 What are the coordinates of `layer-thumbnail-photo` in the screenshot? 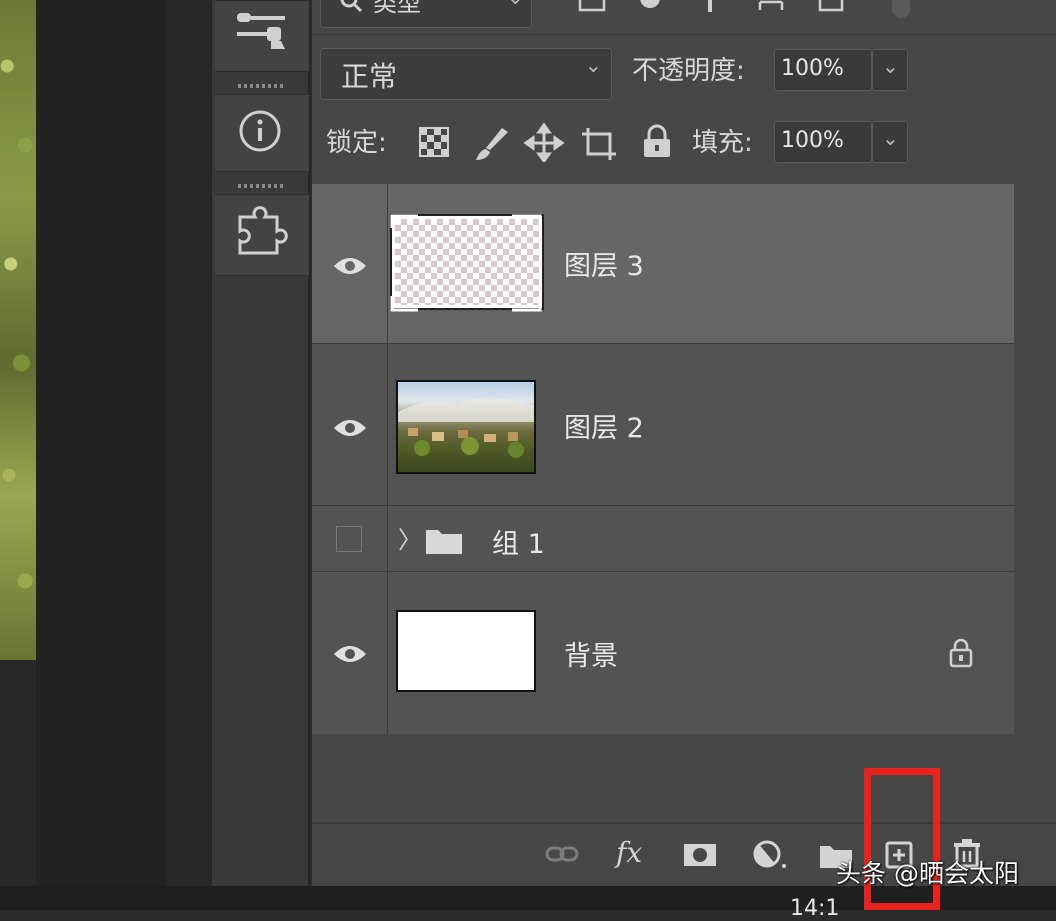 It's located at (466, 427).